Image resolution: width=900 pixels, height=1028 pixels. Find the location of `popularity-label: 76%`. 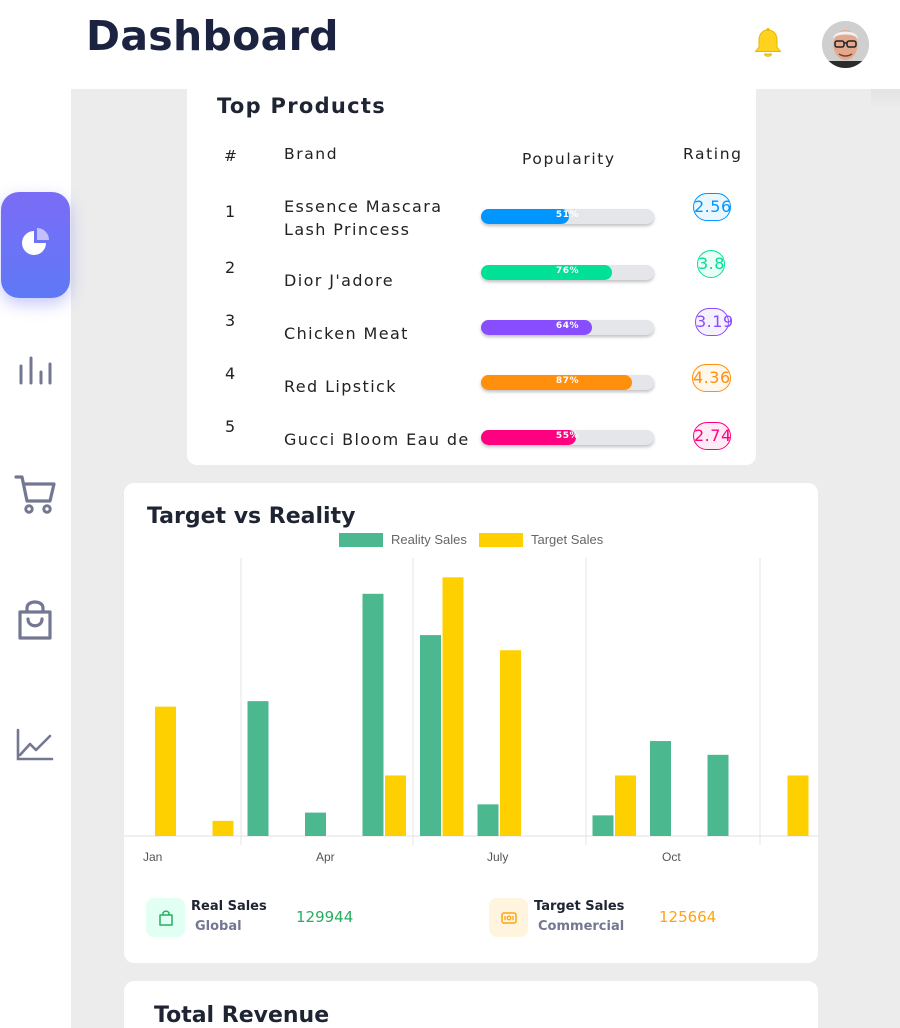

popularity-label: 76% is located at coordinates (567, 271).